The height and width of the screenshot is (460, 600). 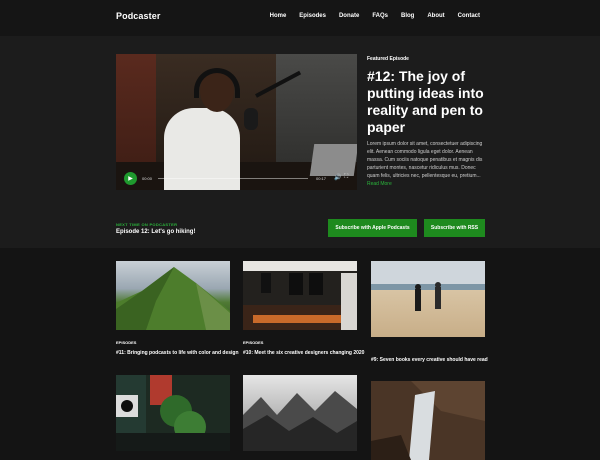 I want to click on nav-blog: Blog, so click(x=407, y=16).